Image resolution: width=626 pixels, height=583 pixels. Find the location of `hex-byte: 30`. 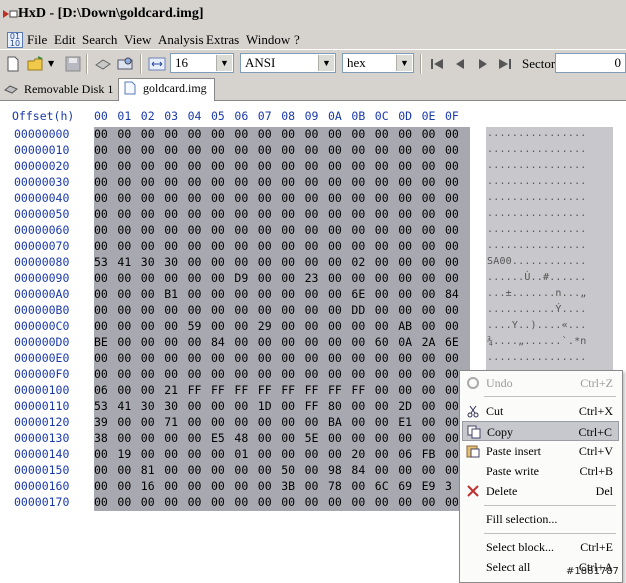

hex-byte: 30 is located at coordinates (148, 406).